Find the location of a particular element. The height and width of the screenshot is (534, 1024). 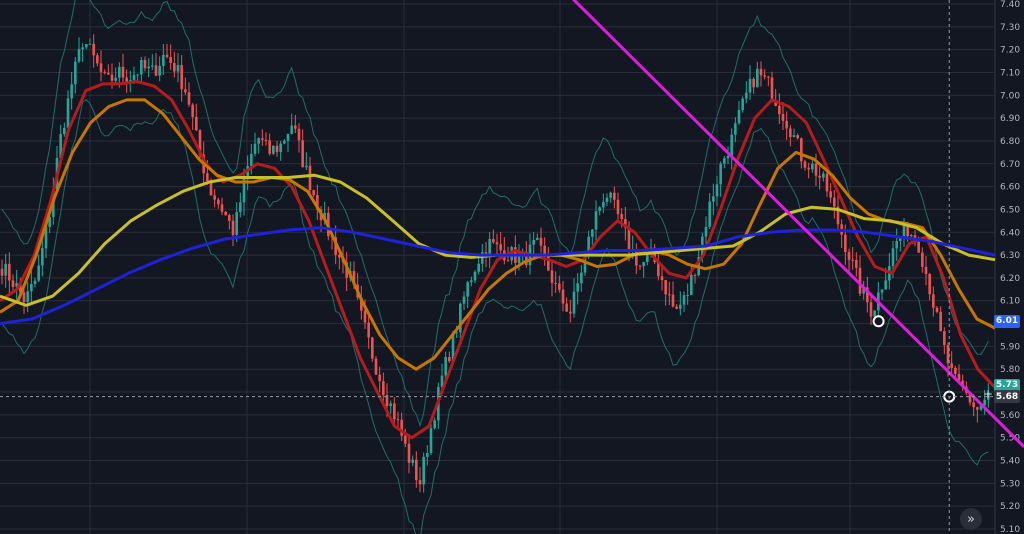

y-tick-label: 6.90 is located at coordinates (1010, 119).